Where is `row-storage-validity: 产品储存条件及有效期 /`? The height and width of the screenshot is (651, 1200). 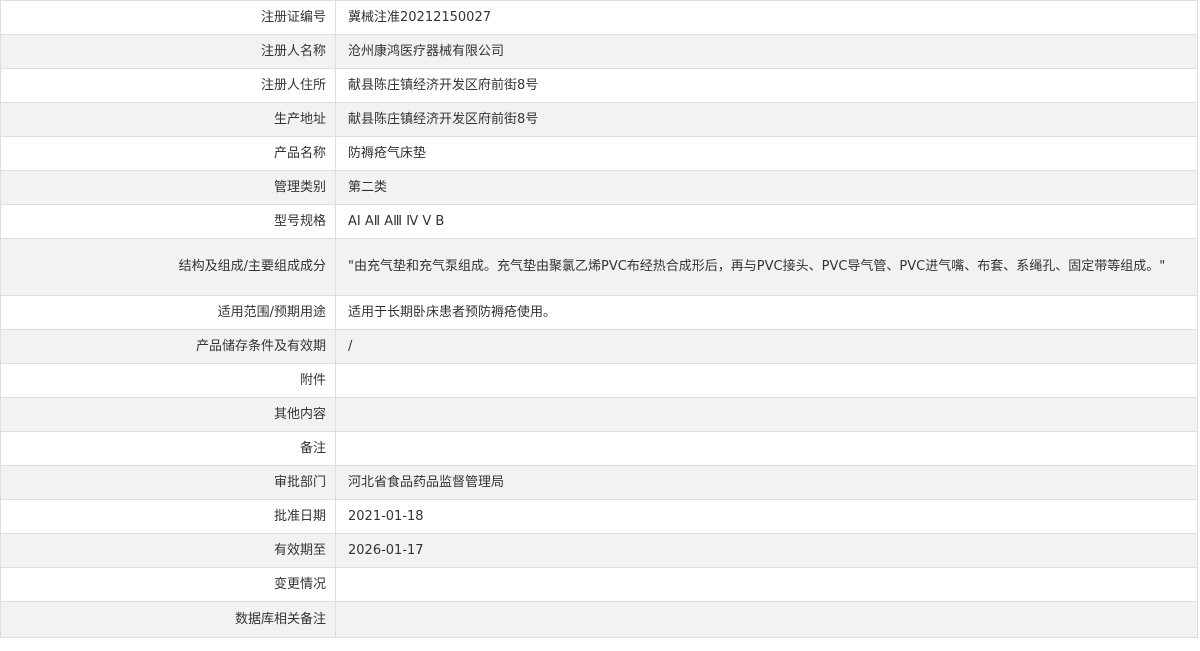
row-storage-validity: 产品储存条件及有效期 / is located at coordinates (599, 346).